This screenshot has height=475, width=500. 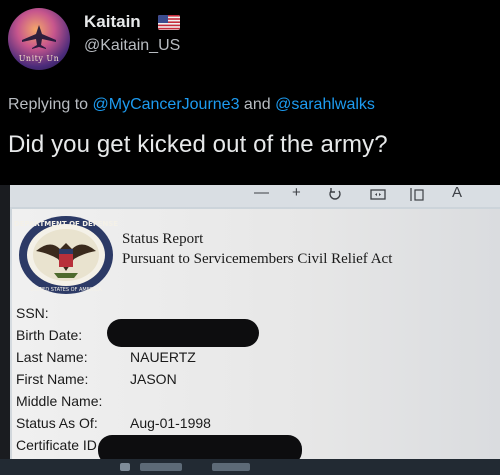 What do you see at coordinates (48, 104) in the screenshot?
I see `replying-to-label: Replying to` at bounding box center [48, 104].